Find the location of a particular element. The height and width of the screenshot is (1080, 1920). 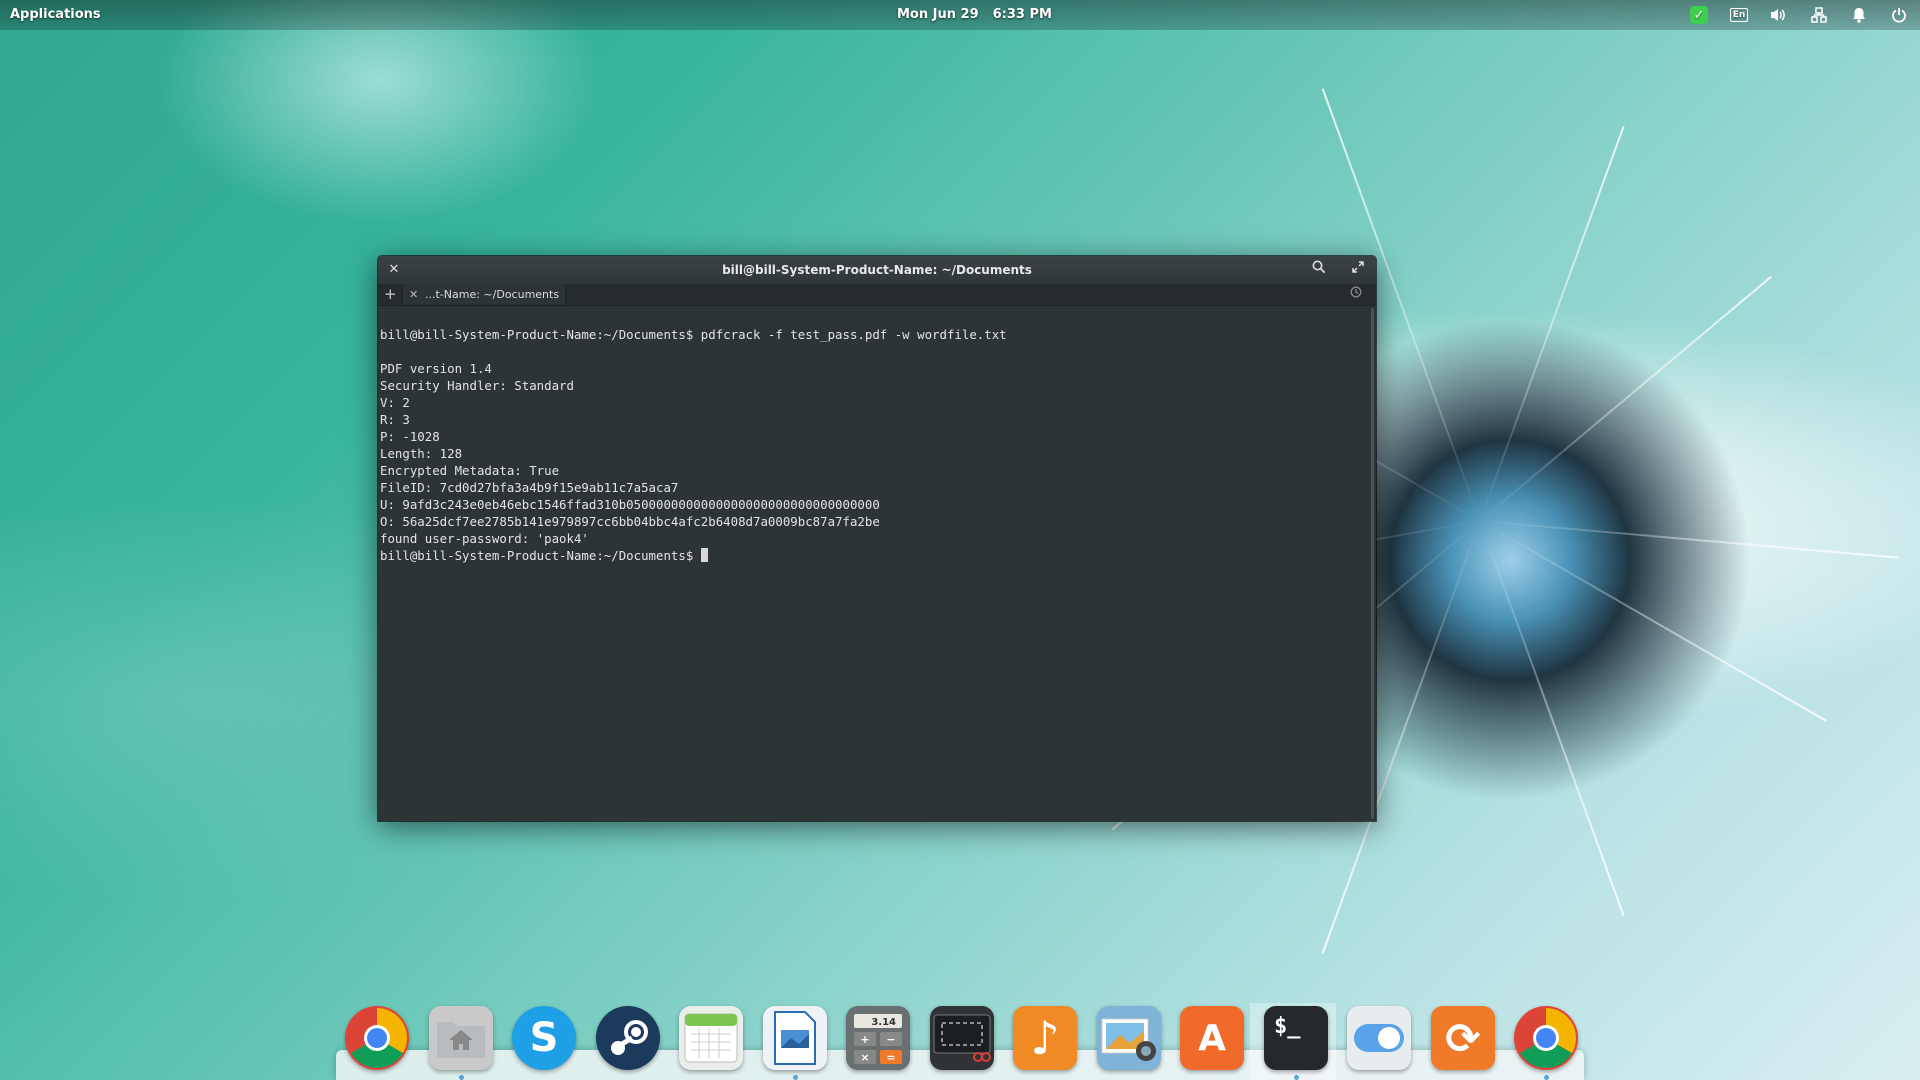

dock-app-center: A is located at coordinates (1212, 1038).